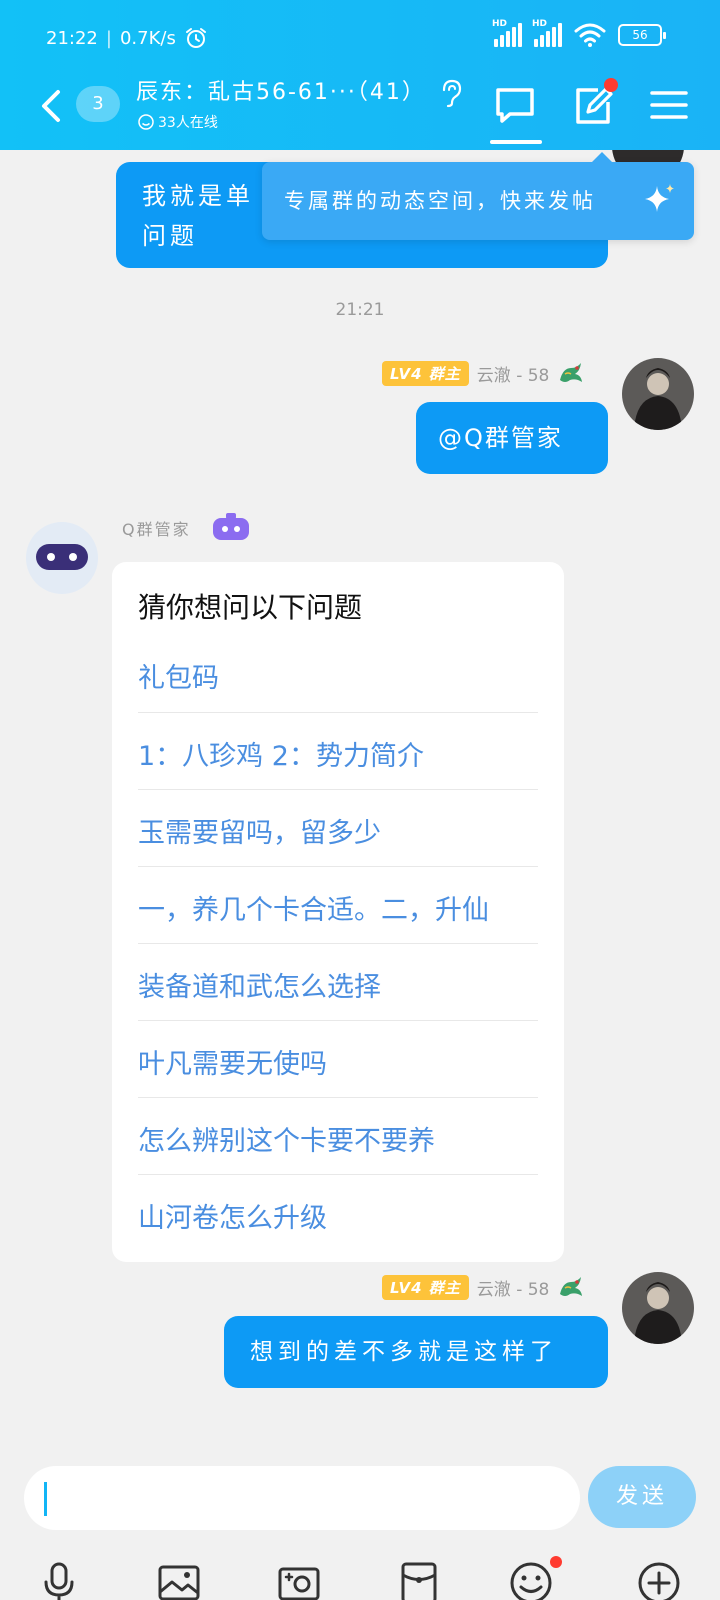 The height and width of the screenshot is (1600, 720). What do you see at coordinates (416, 1352) in the screenshot?
I see `message-bubble: 想到的差不多就是这样了` at bounding box center [416, 1352].